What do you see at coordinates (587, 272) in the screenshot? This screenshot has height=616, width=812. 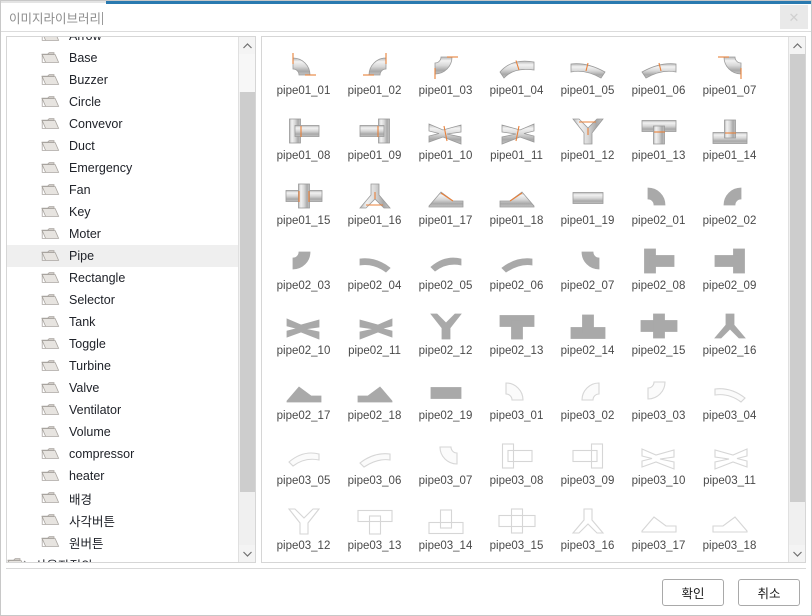 I see `image-grid-item: pipe02_07` at bounding box center [587, 272].